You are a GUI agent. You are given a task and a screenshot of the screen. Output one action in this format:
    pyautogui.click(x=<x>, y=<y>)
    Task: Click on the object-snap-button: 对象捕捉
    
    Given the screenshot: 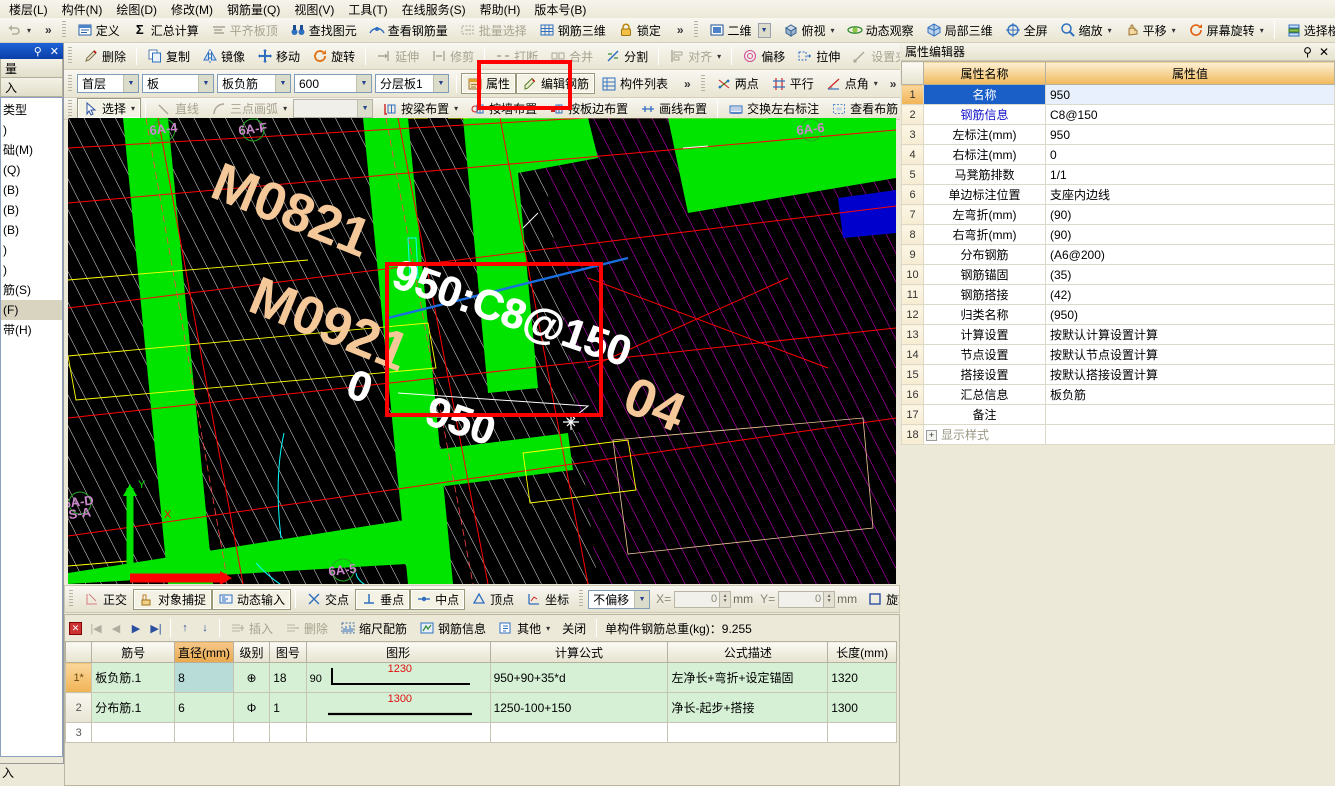 What is the action you would take?
    pyautogui.click(x=173, y=599)
    